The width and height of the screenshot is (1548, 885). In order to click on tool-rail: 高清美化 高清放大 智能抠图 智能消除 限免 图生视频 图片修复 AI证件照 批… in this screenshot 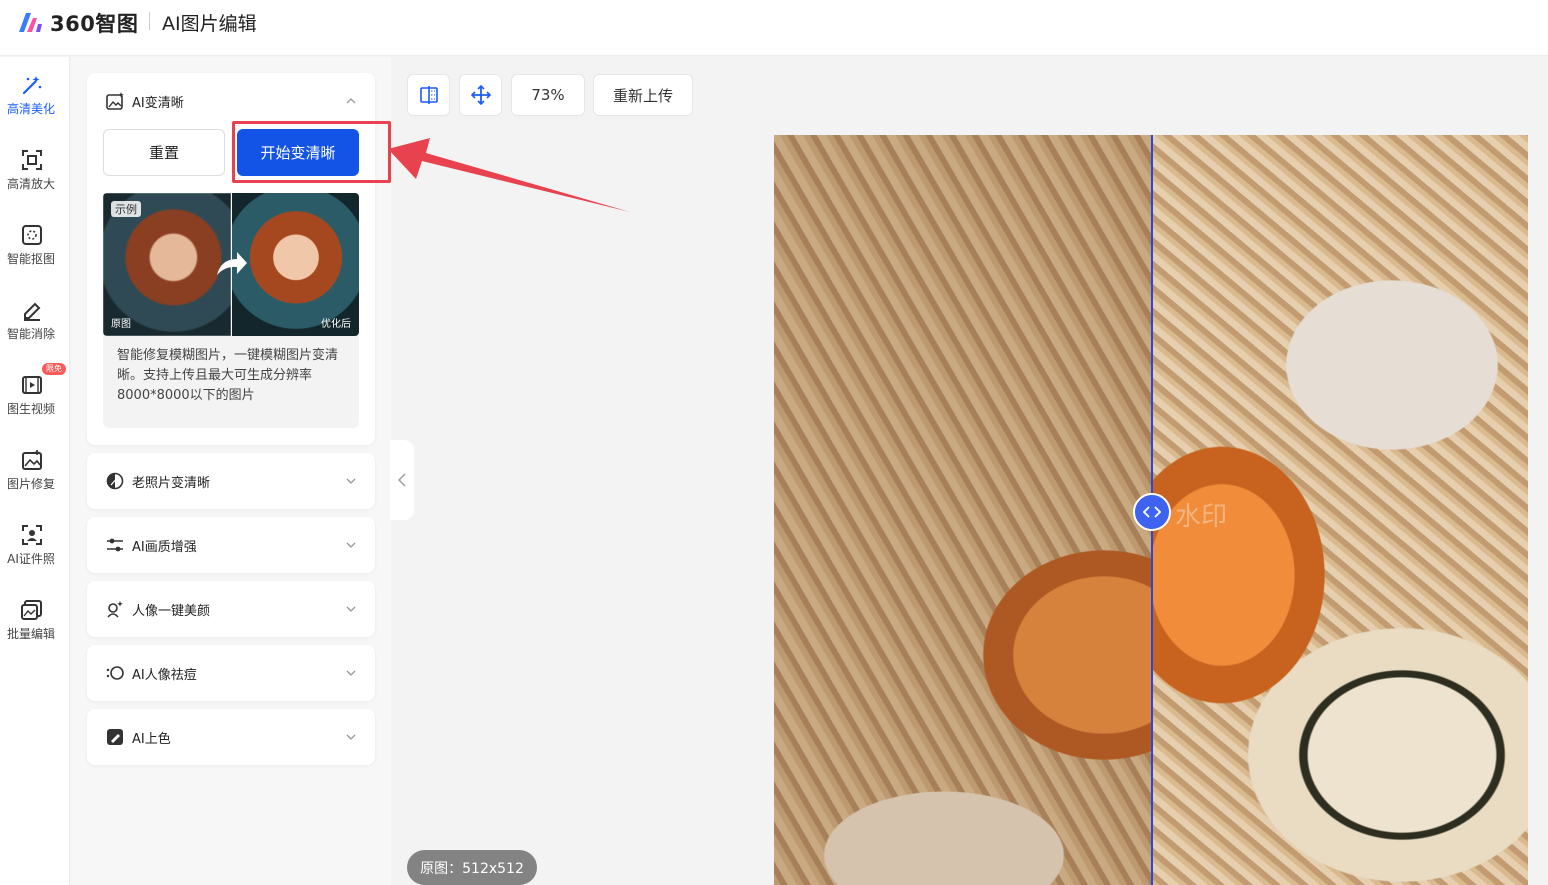, I will do `click(35, 471)`.